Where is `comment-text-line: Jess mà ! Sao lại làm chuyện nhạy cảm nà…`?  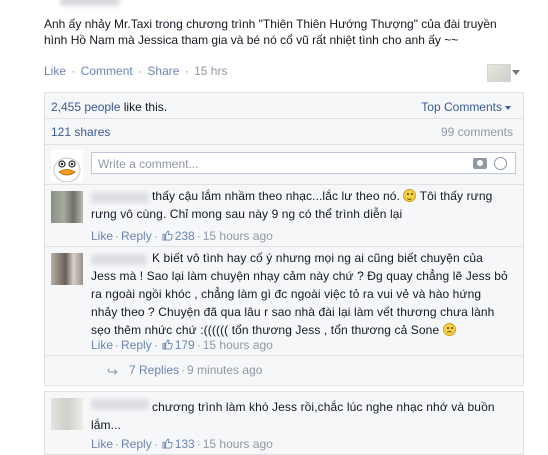
comment-text-line: Jess mà ! Sao lại làm chuyện nhạy cảm nà… is located at coordinates (299, 276).